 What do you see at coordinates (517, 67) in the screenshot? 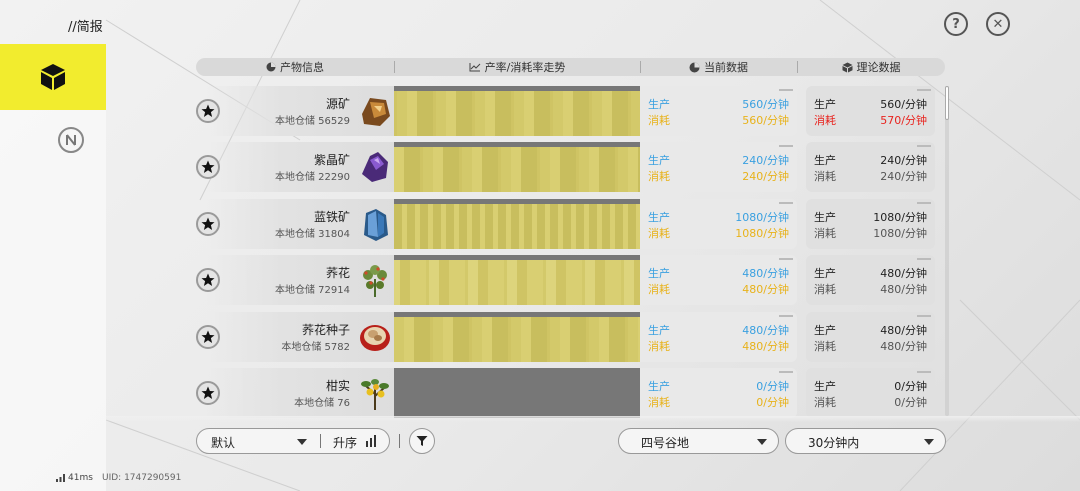
I see `header-trend: 产率/消耗率走势` at bounding box center [517, 67].